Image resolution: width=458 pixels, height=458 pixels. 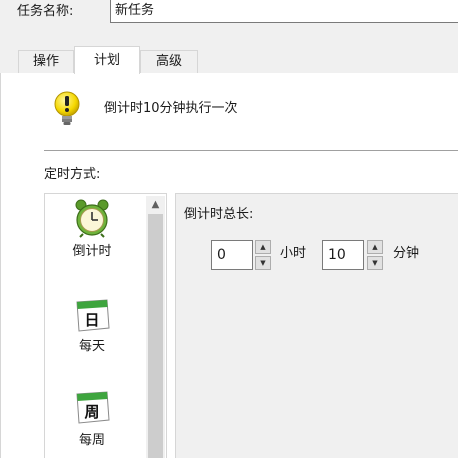 What do you see at coordinates (91, 440) in the screenshot?
I see `mode-label-weekly: 每周` at bounding box center [91, 440].